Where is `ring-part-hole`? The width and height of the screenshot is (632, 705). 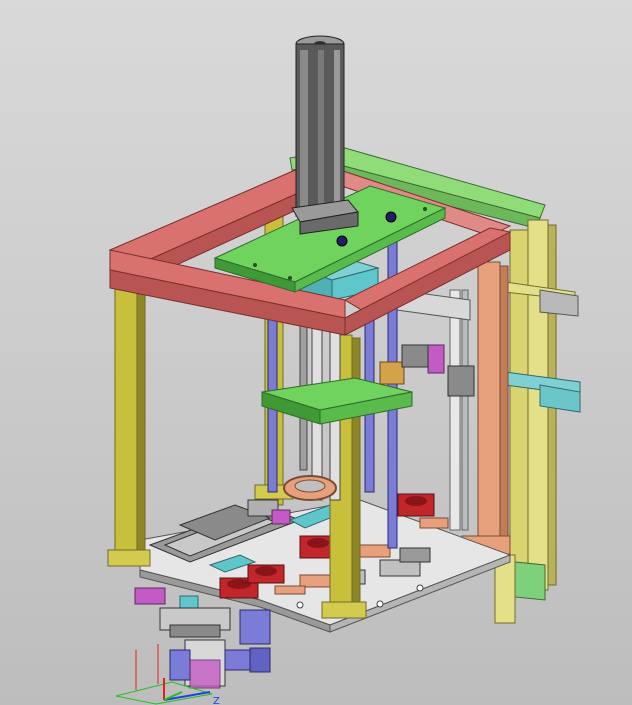
ring-part-hole is located at coordinates (310, 486).